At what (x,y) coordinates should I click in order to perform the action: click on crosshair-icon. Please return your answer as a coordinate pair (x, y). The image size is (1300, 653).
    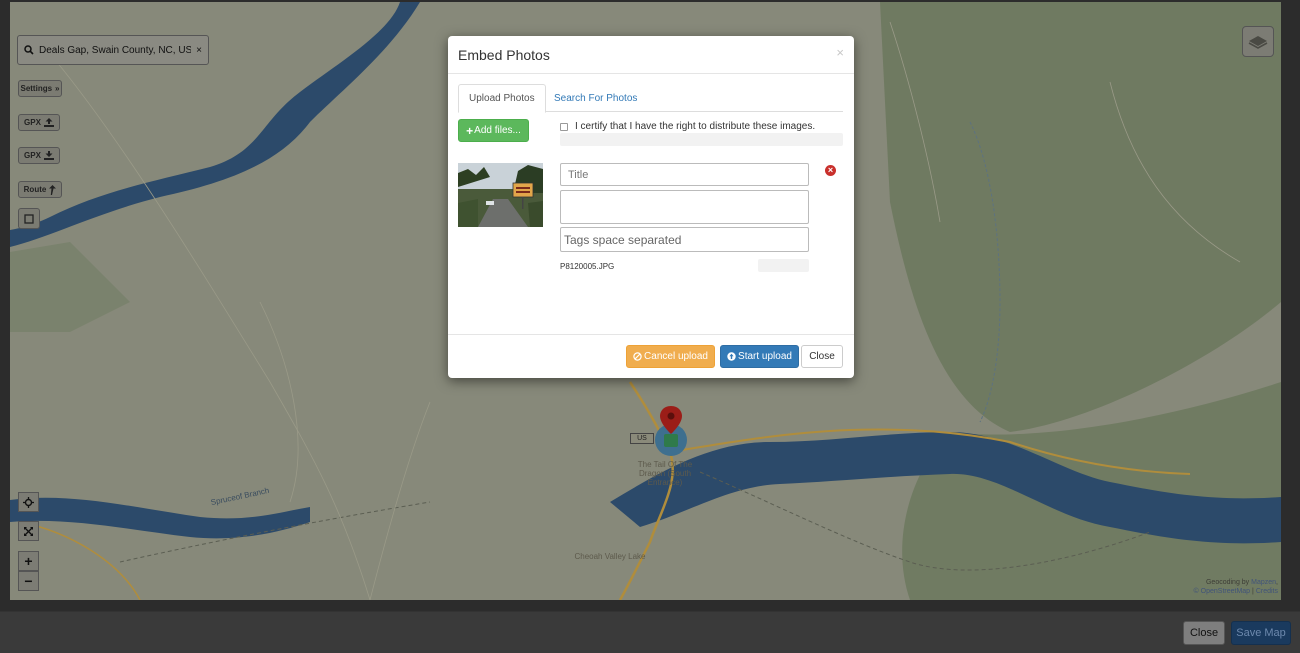
    Looking at the image, I should click on (28, 502).